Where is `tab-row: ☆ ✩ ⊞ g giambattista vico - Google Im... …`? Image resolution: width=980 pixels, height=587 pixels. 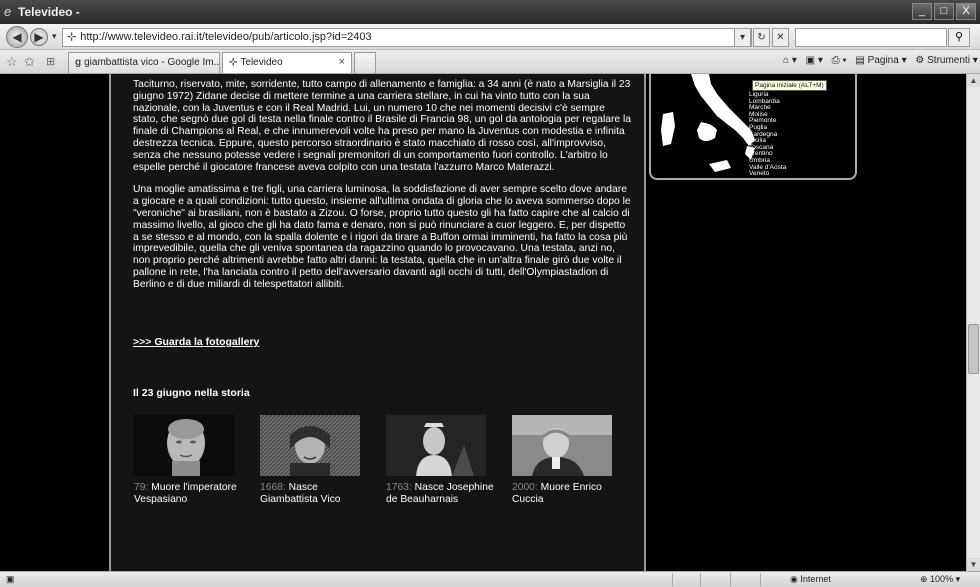
tab-row: ☆ ✩ ⊞ g giambattista vico - Google Im... … is located at coordinates (490, 62).